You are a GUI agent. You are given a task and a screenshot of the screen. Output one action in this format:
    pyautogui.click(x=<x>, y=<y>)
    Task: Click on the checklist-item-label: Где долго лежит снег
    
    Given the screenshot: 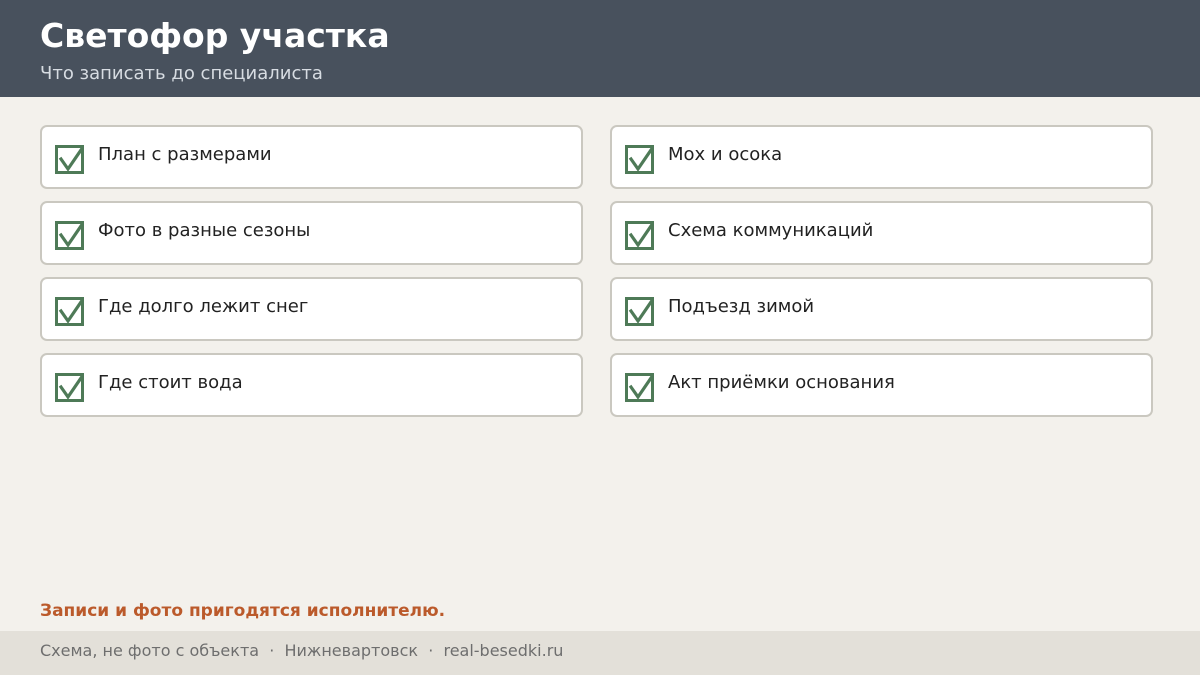 What is the action you would take?
    pyautogui.click(x=203, y=306)
    